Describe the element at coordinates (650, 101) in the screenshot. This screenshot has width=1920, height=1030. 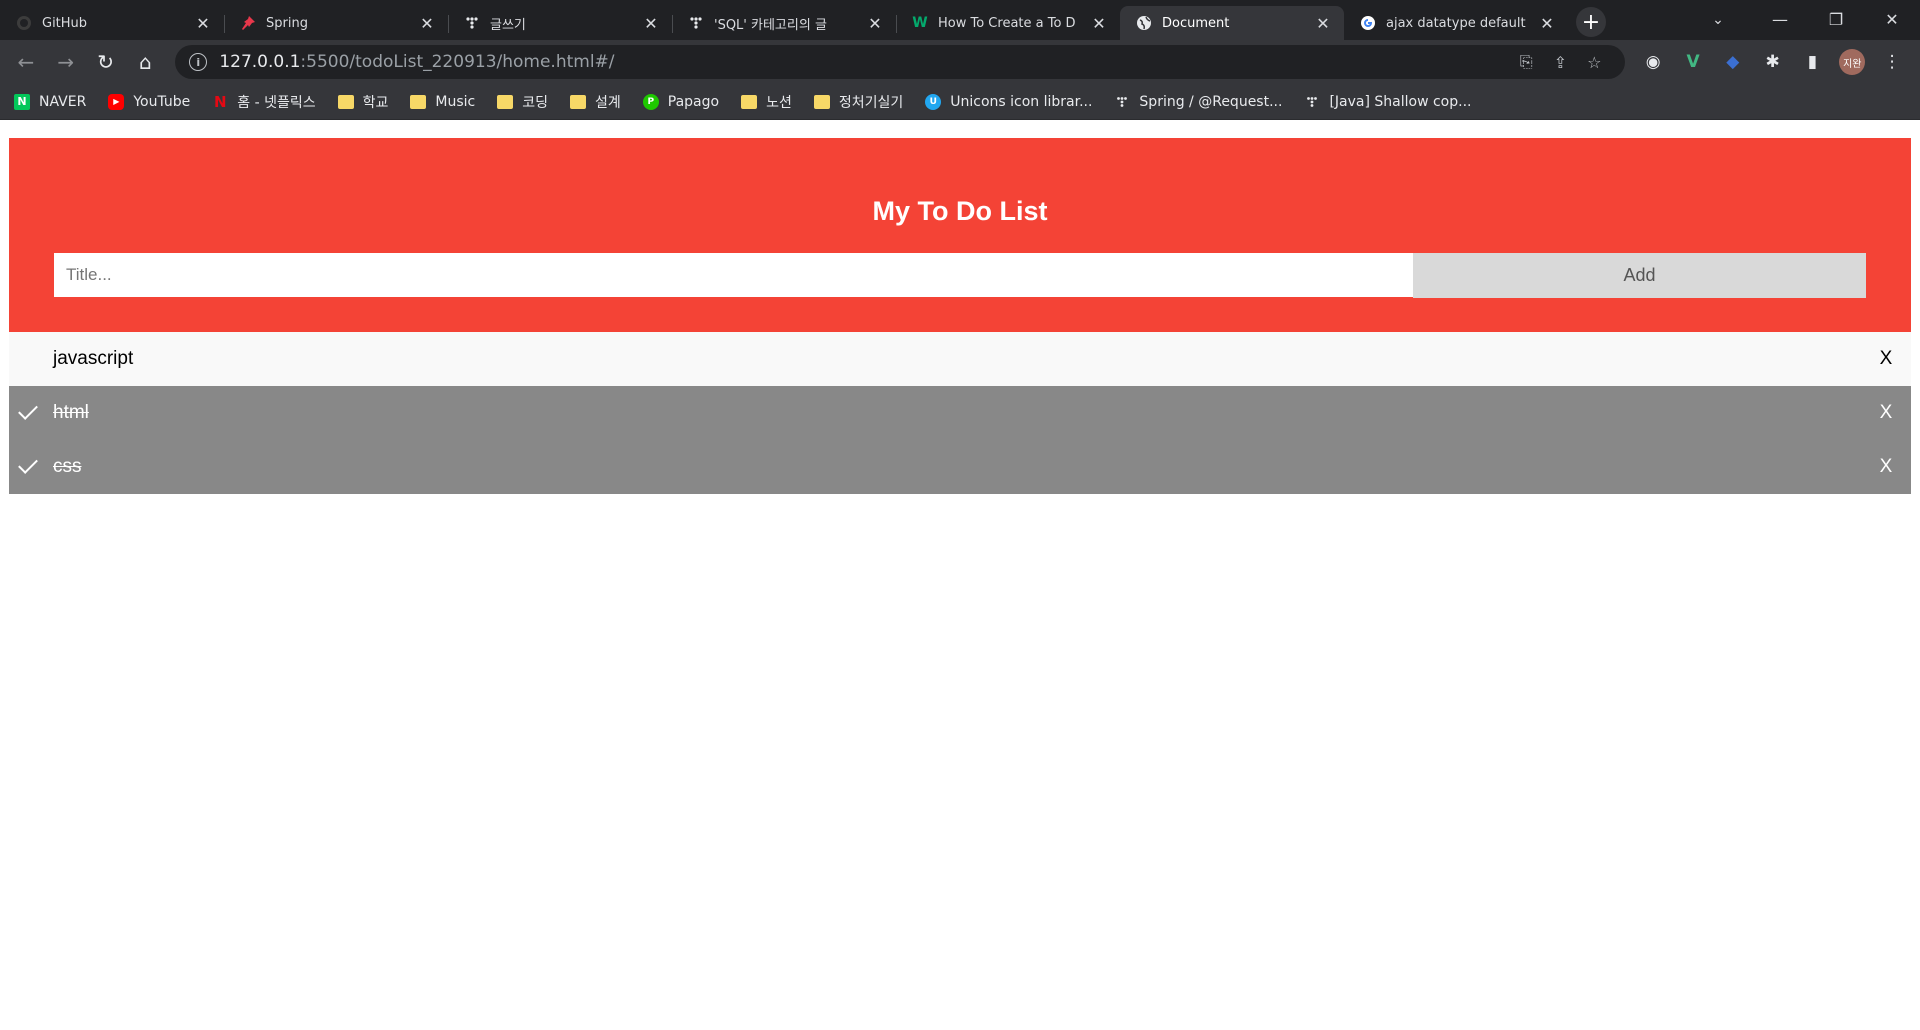
I see `papago-icon: P` at that location.